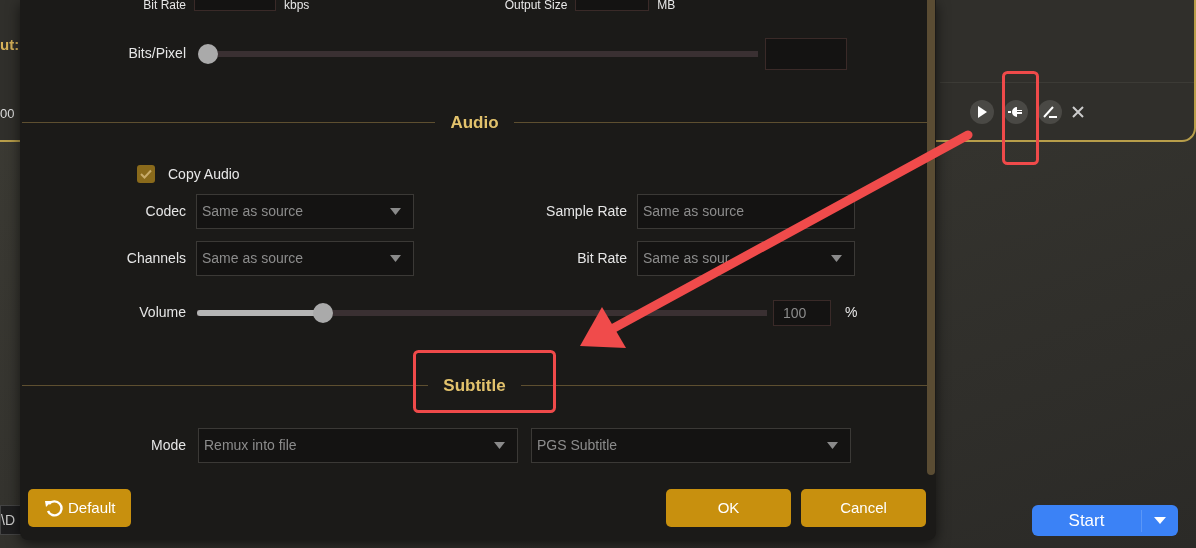 The height and width of the screenshot is (548, 1196). Describe the element at coordinates (728, 508) in the screenshot. I see `dialog-button: OK` at that location.